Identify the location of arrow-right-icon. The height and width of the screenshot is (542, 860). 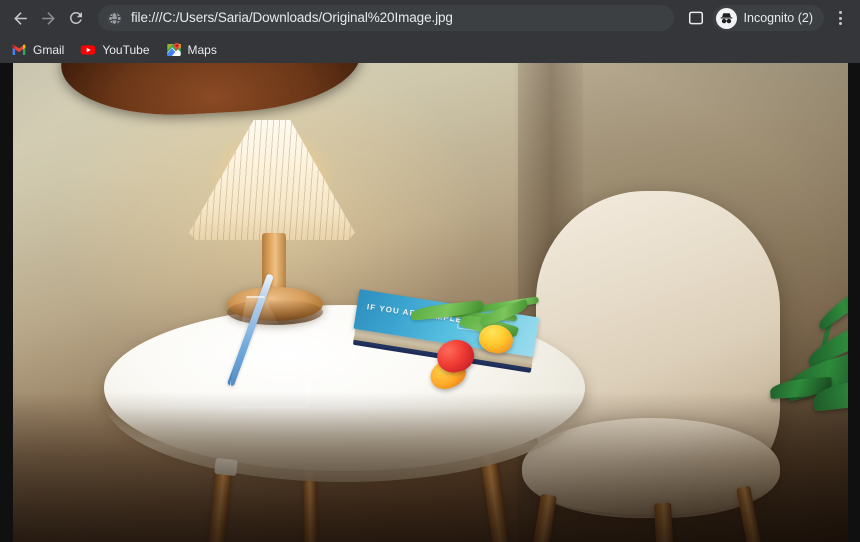
(48, 18).